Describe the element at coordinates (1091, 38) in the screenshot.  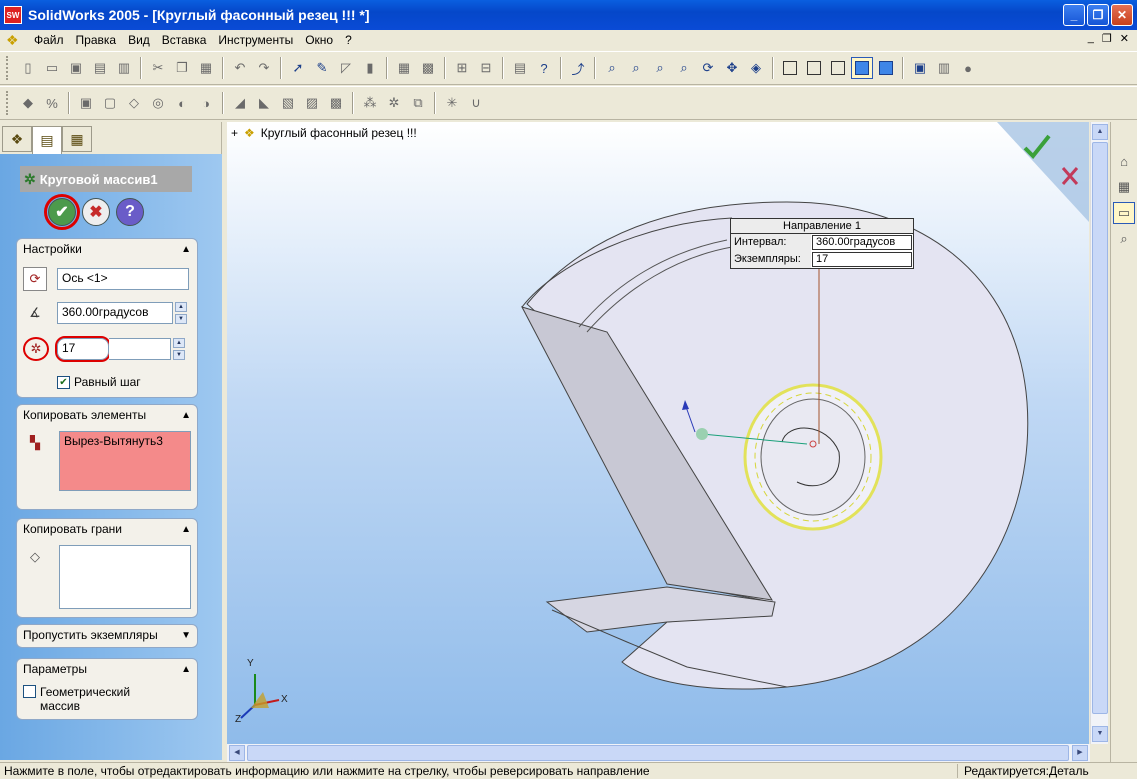
I see `mdi-minimize-button: _` at that location.